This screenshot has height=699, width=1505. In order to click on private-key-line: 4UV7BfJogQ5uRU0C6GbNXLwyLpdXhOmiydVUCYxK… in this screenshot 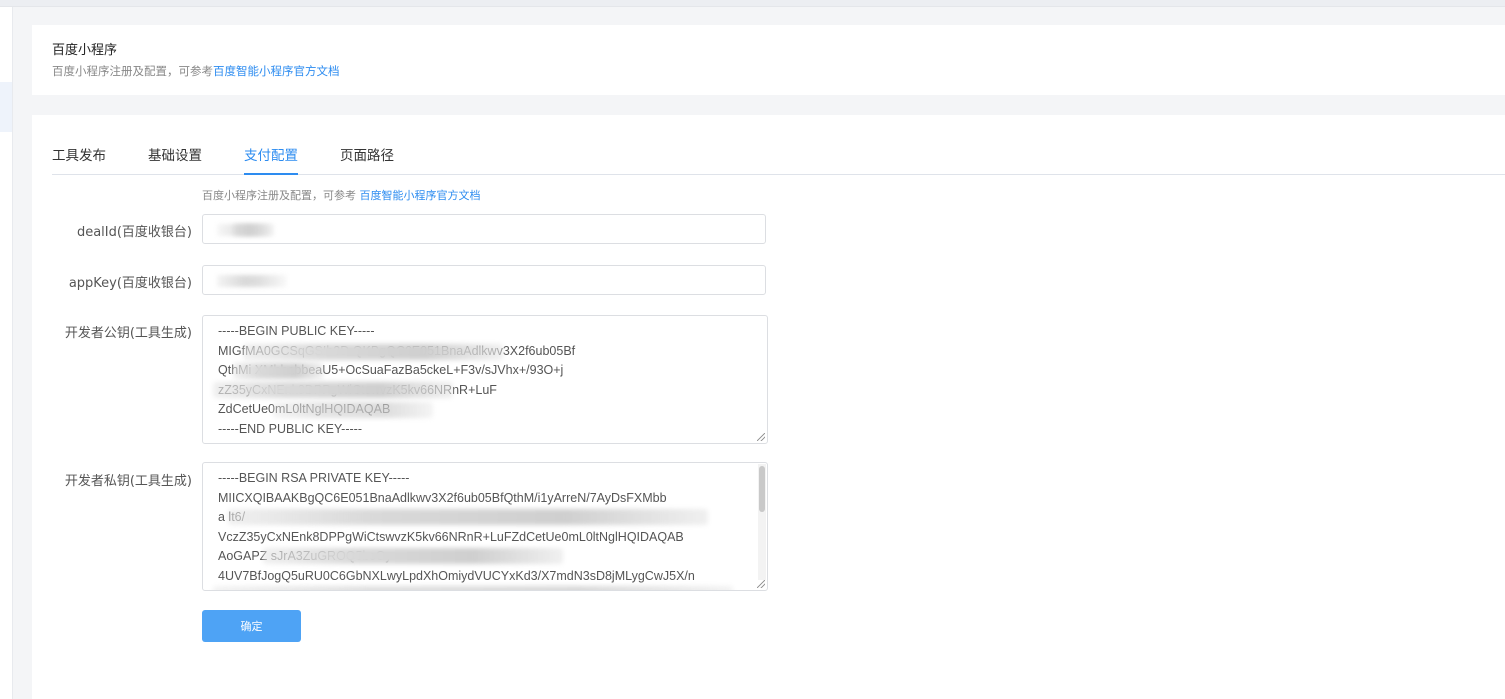, I will do `click(456, 575)`.